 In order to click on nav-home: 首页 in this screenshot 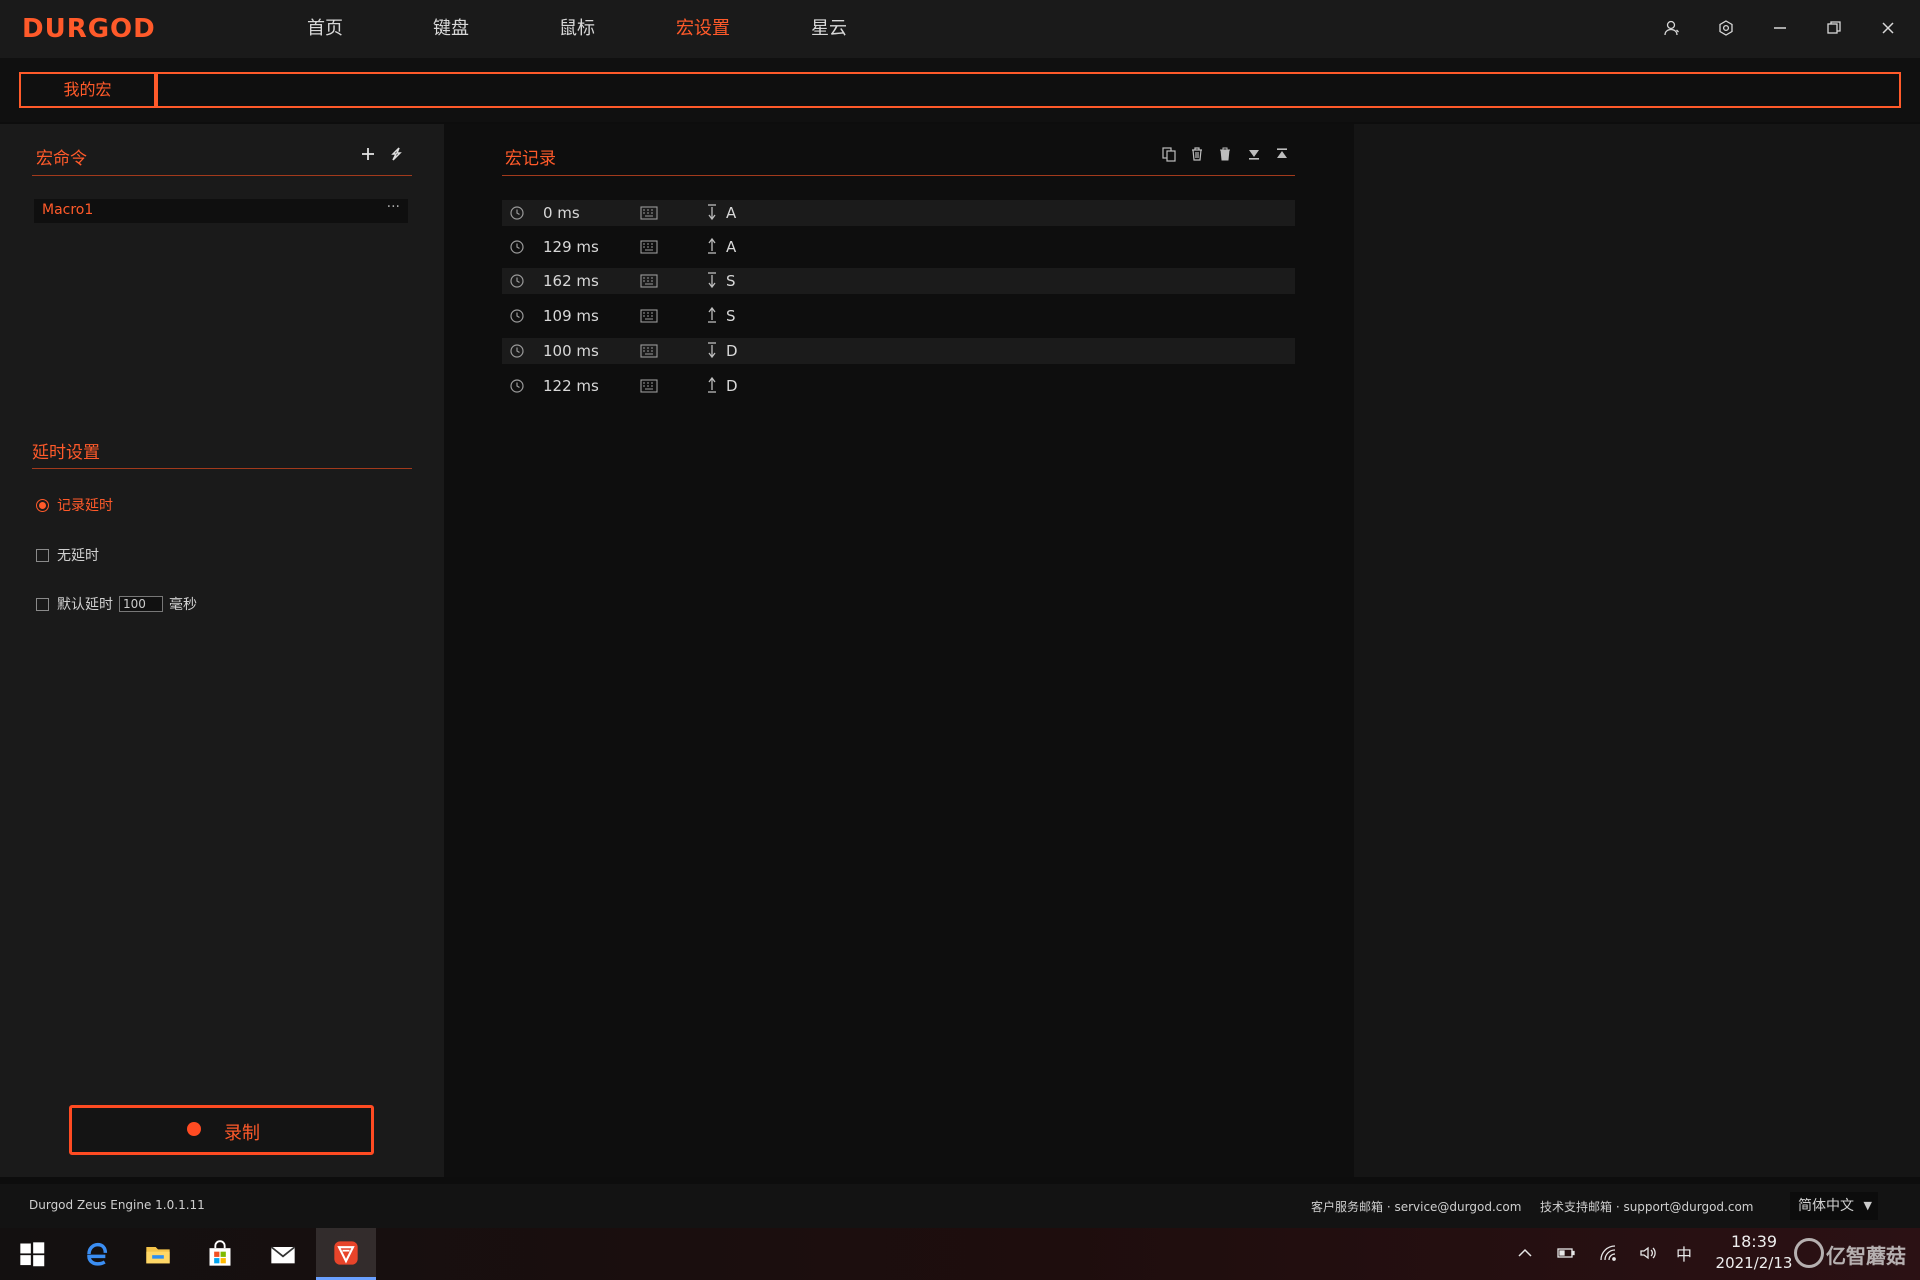, I will do `click(325, 29)`.